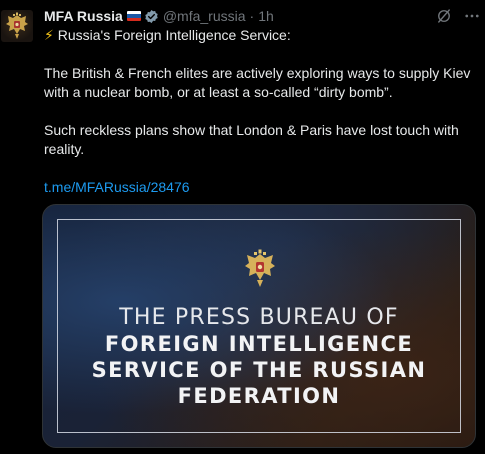  Describe the element at coordinates (458, 16) in the screenshot. I see `header-actions` at that location.